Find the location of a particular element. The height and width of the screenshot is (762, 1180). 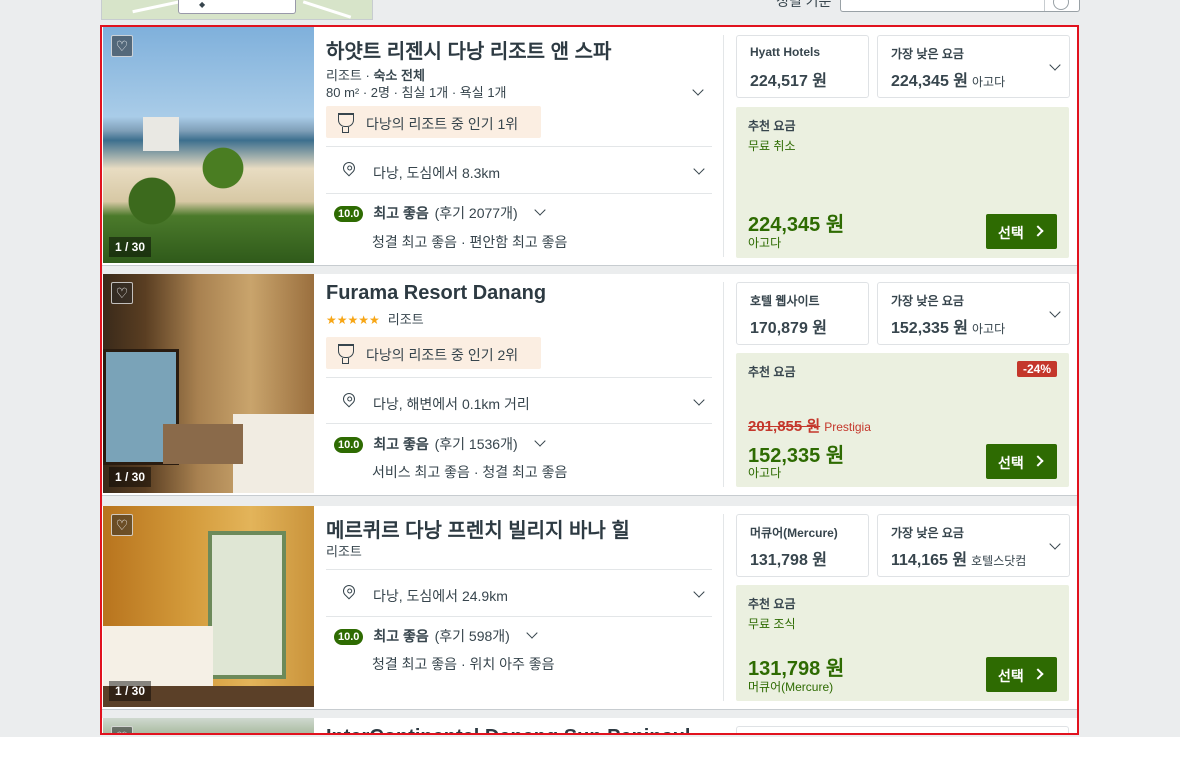

top-bar: ◆ 정렬 기준 is located at coordinates (590, 12).